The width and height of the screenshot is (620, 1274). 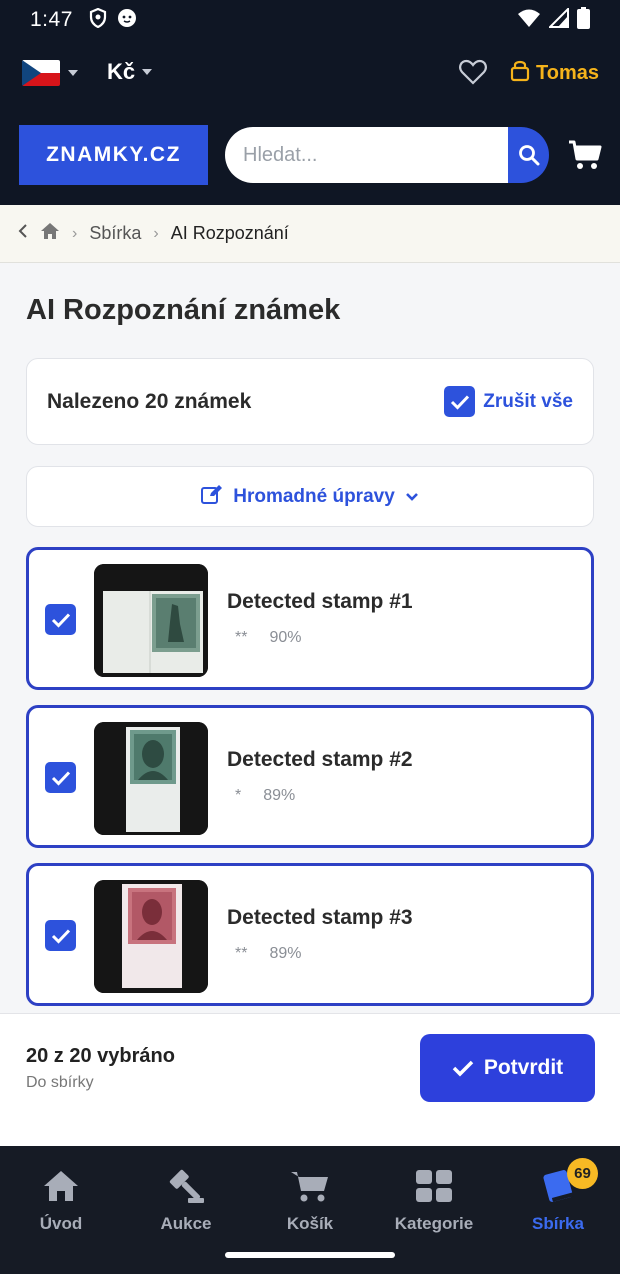 What do you see at coordinates (149, 401) in the screenshot?
I see `found-count-text: Nalezeno 20 známek` at bounding box center [149, 401].